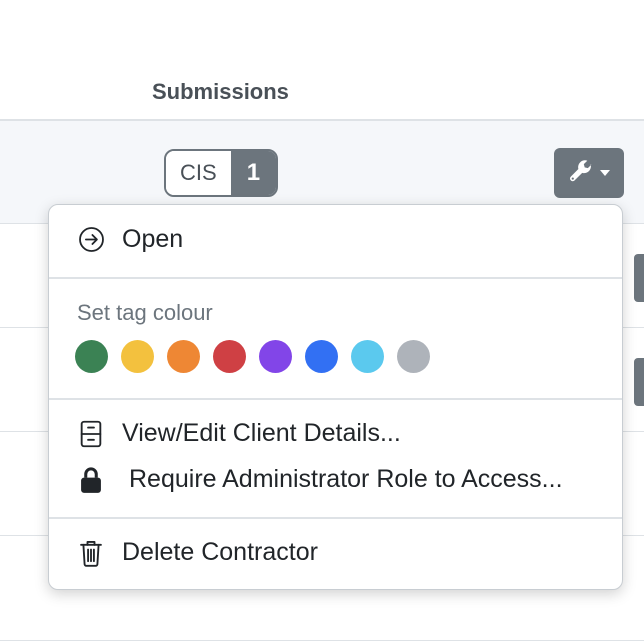  I want to click on menu-item-open: Open, so click(130, 239).